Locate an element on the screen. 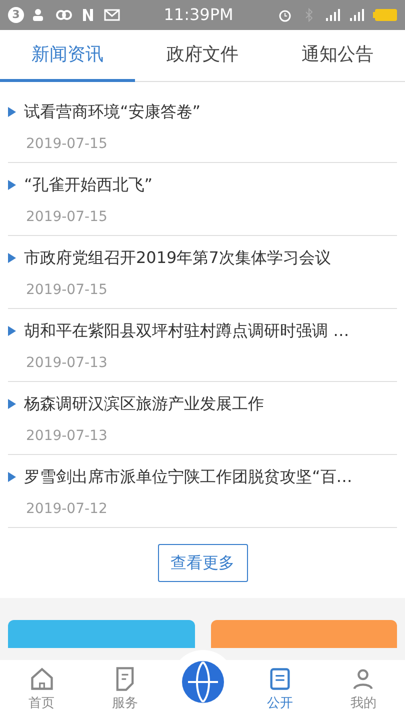 The height and width of the screenshot is (720, 405). home-icon is located at coordinates (41, 679).